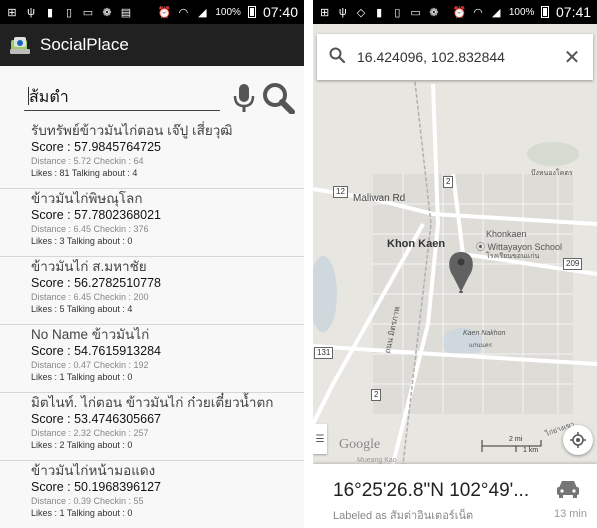 This screenshot has height=528, width=597. I want to click on place-distance-checkin: Distance : 6.45 Checkin : 376, so click(90, 229).